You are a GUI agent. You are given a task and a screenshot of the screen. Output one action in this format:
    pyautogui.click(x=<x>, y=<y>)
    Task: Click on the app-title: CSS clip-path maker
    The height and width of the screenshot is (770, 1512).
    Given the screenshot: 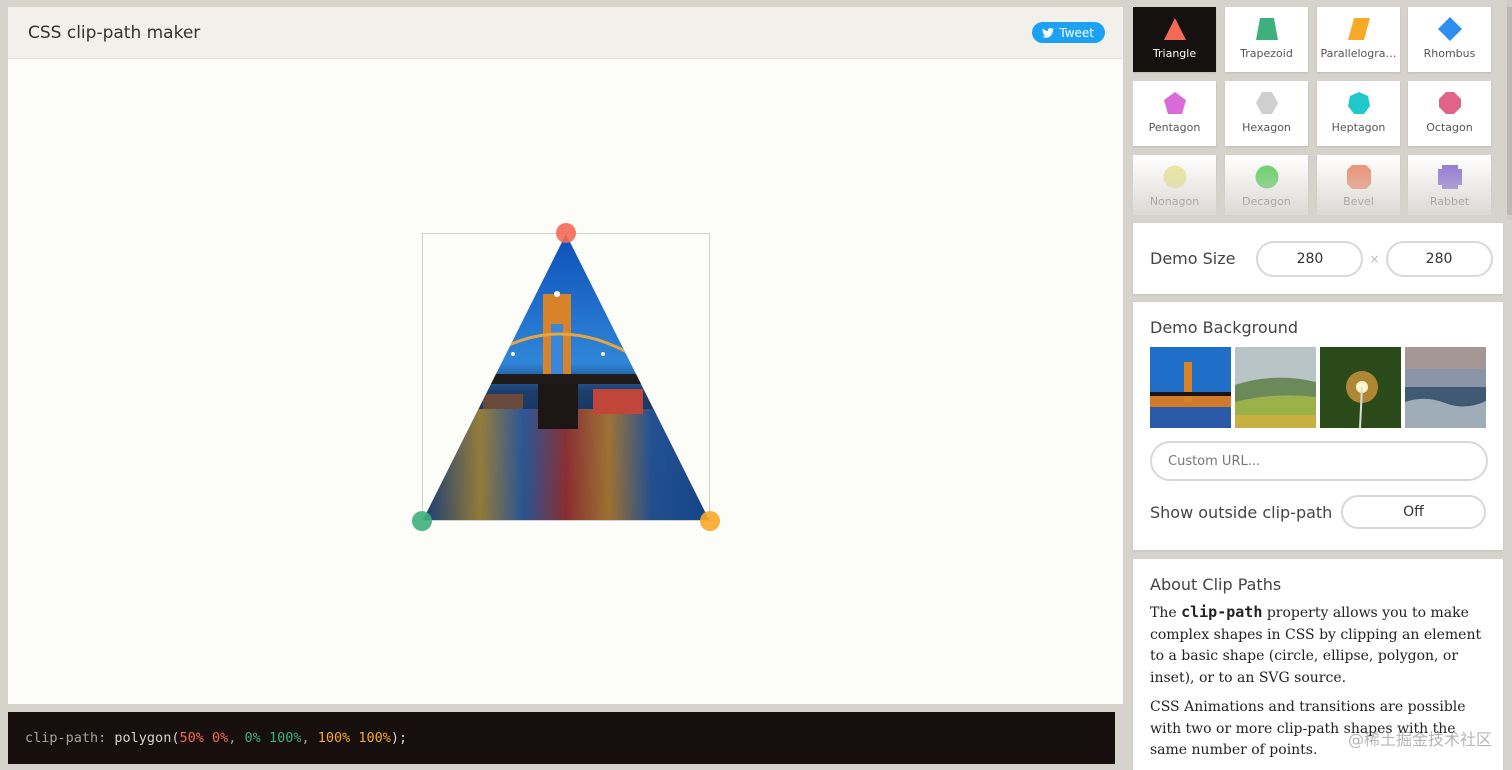 What is the action you would take?
    pyautogui.click(x=114, y=32)
    